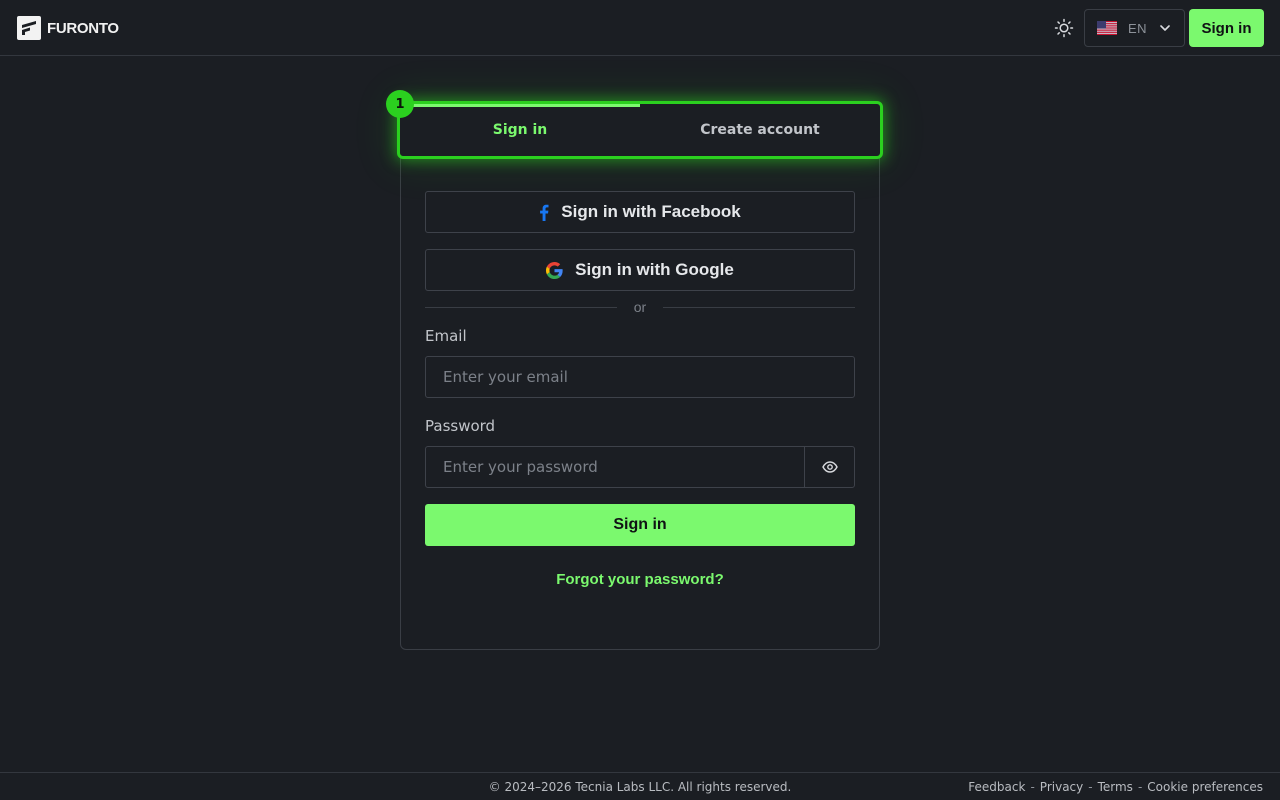 This screenshot has width=1280, height=800. I want to click on sun-icon, so click(1064, 28).